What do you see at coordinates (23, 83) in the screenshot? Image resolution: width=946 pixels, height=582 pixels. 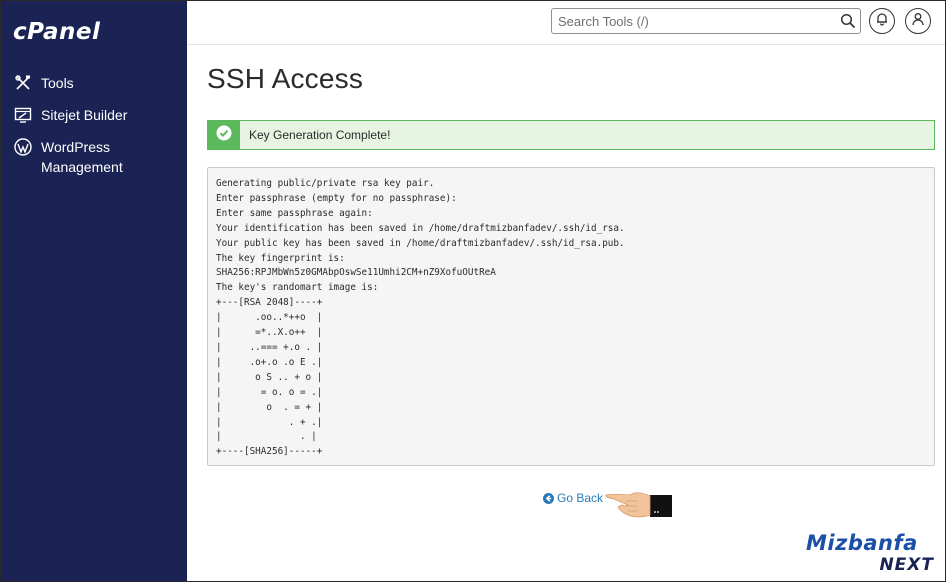 I see `tools-icon` at bounding box center [23, 83].